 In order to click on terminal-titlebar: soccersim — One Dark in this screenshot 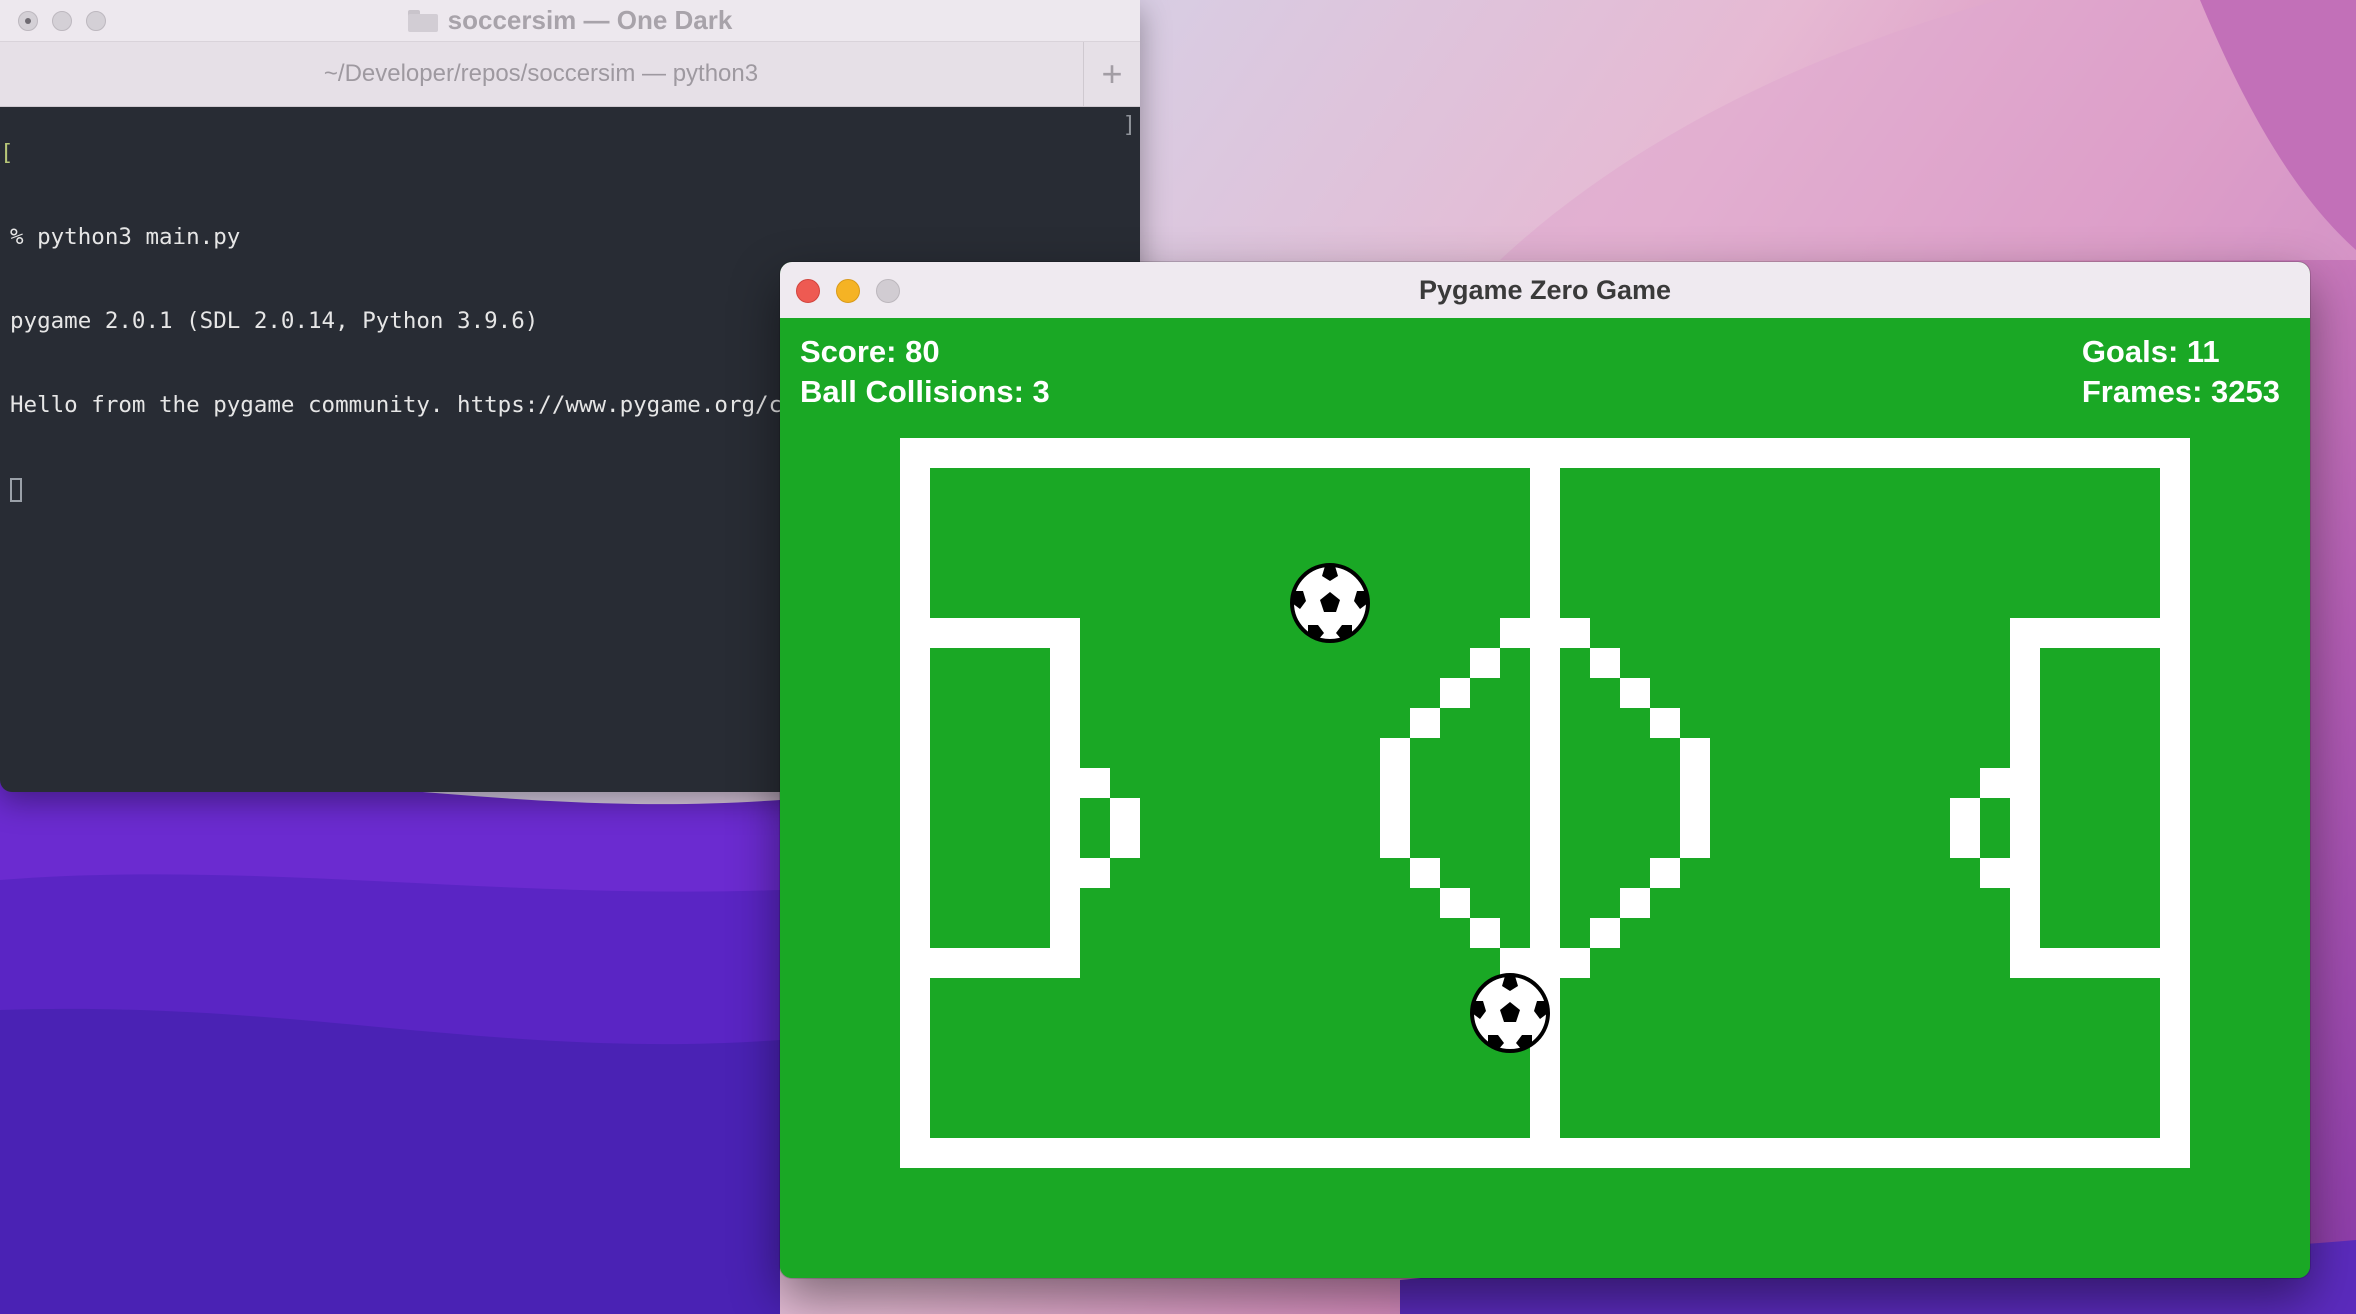, I will do `click(570, 21)`.